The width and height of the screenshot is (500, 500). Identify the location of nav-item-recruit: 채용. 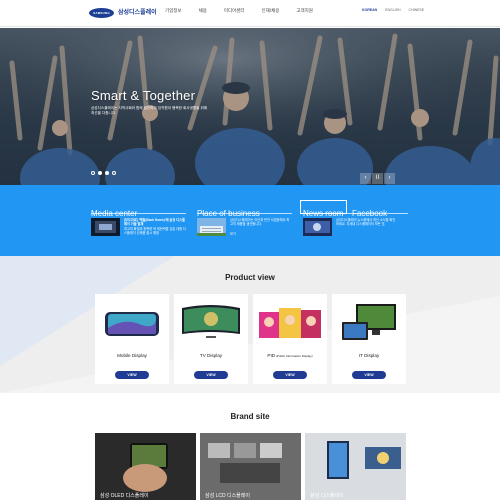
(203, 11).